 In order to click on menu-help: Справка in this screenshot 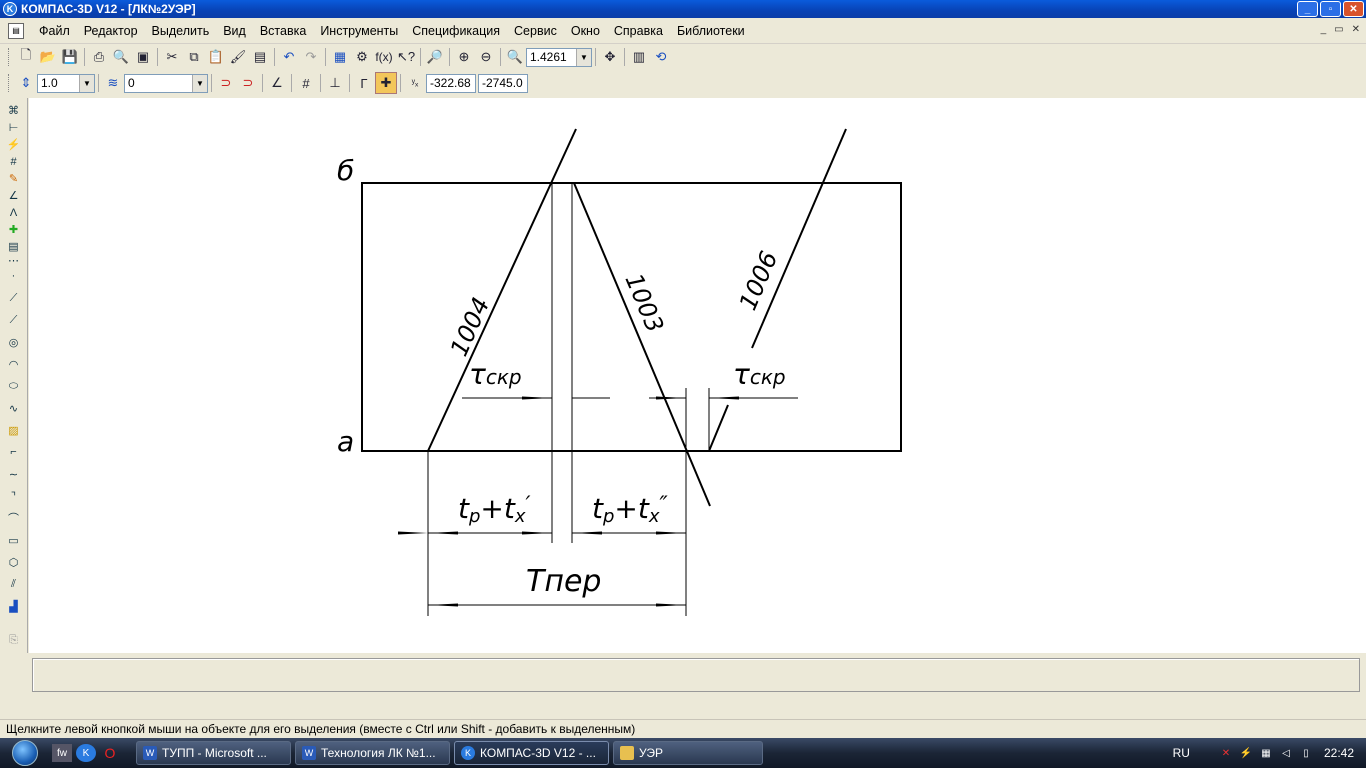, I will do `click(638, 31)`.